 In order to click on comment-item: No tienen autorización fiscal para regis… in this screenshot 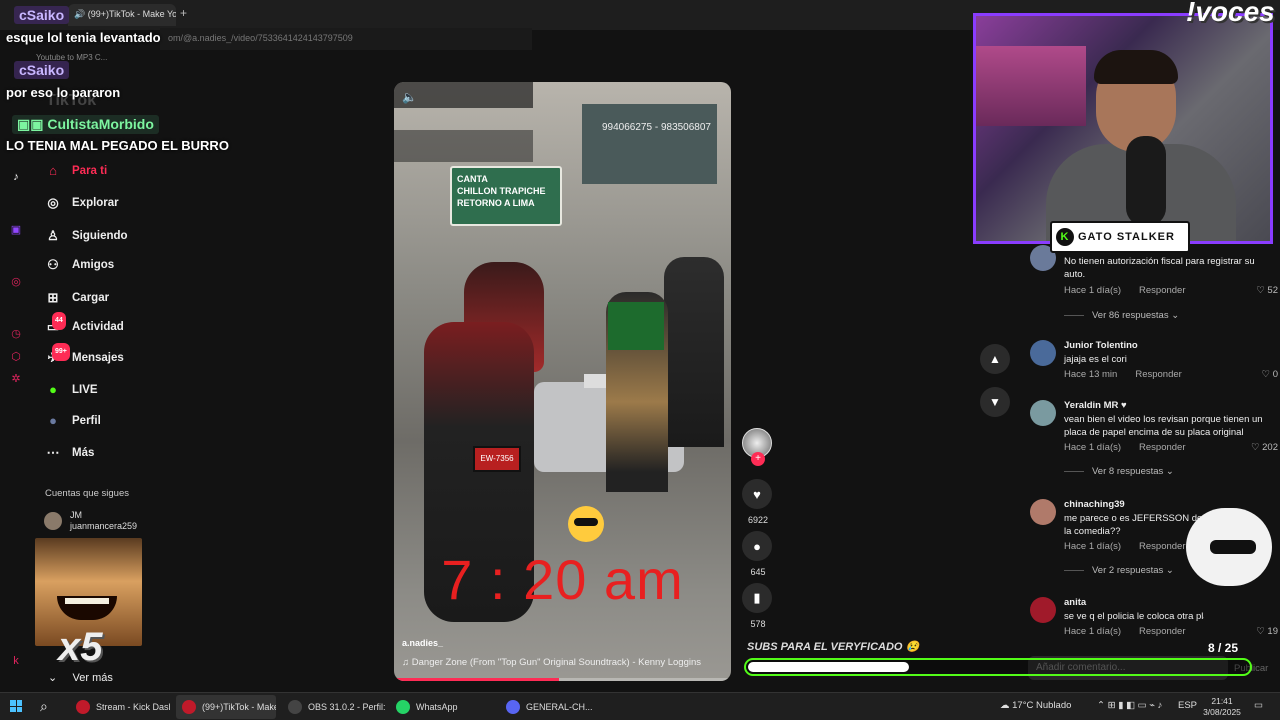, I will do `click(1154, 287)`.